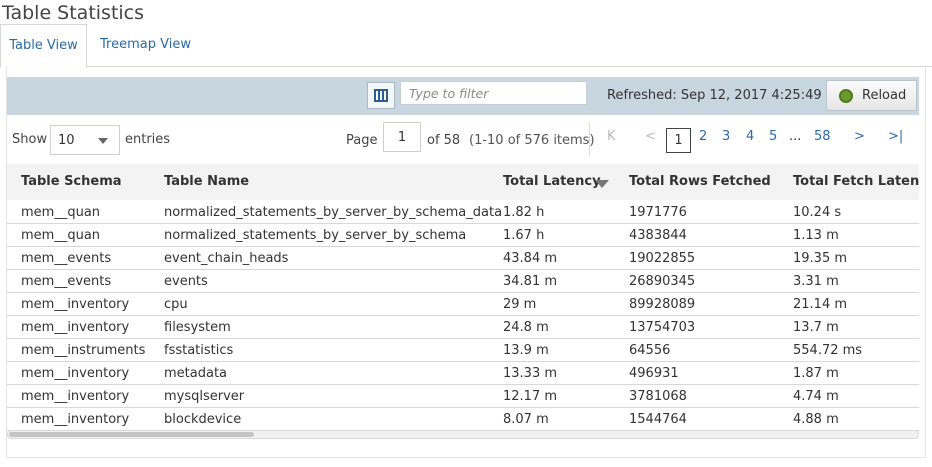  What do you see at coordinates (856, 181) in the screenshot?
I see `column-header-fetch-latency: Total Fetch Latency` at bounding box center [856, 181].